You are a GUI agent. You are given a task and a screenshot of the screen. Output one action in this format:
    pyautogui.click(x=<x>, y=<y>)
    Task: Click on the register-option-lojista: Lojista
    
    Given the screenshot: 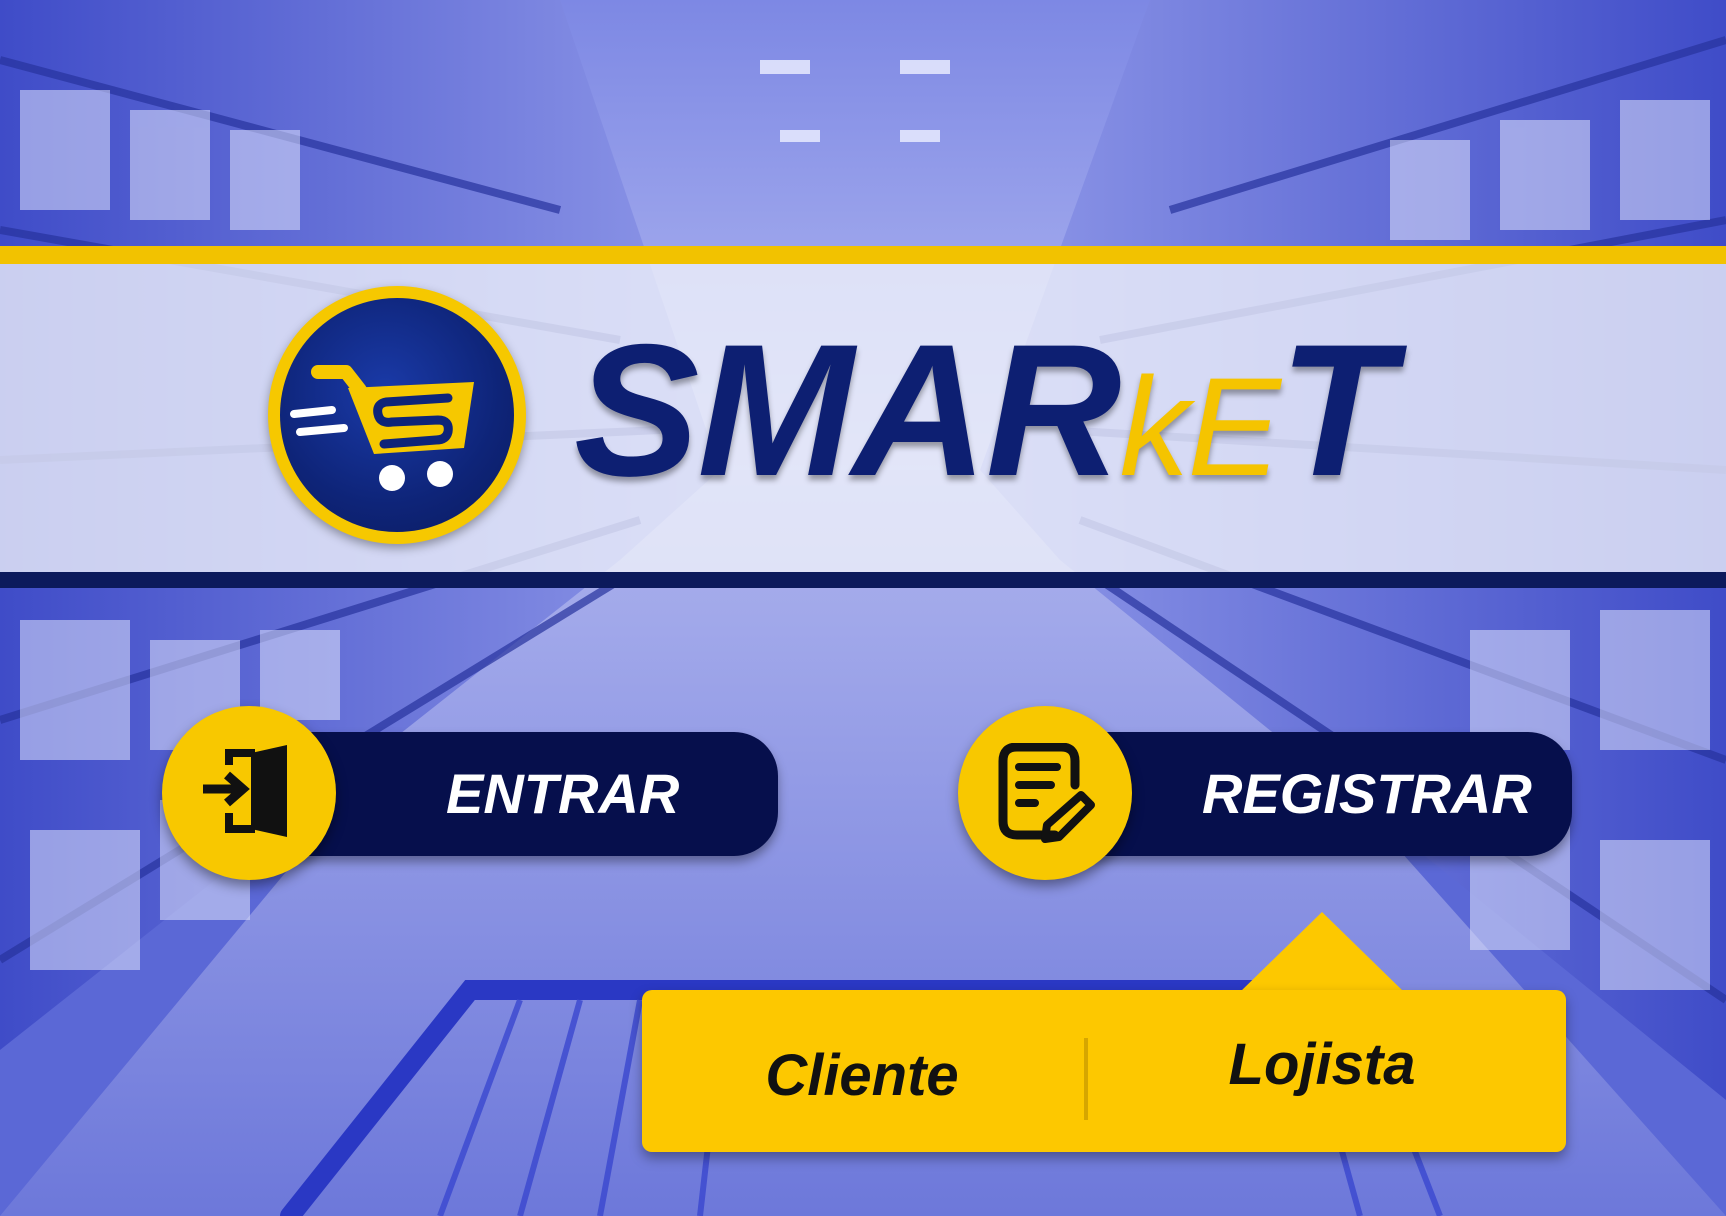 What is the action you would take?
    pyautogui.click(x=1322, y=1071)
    